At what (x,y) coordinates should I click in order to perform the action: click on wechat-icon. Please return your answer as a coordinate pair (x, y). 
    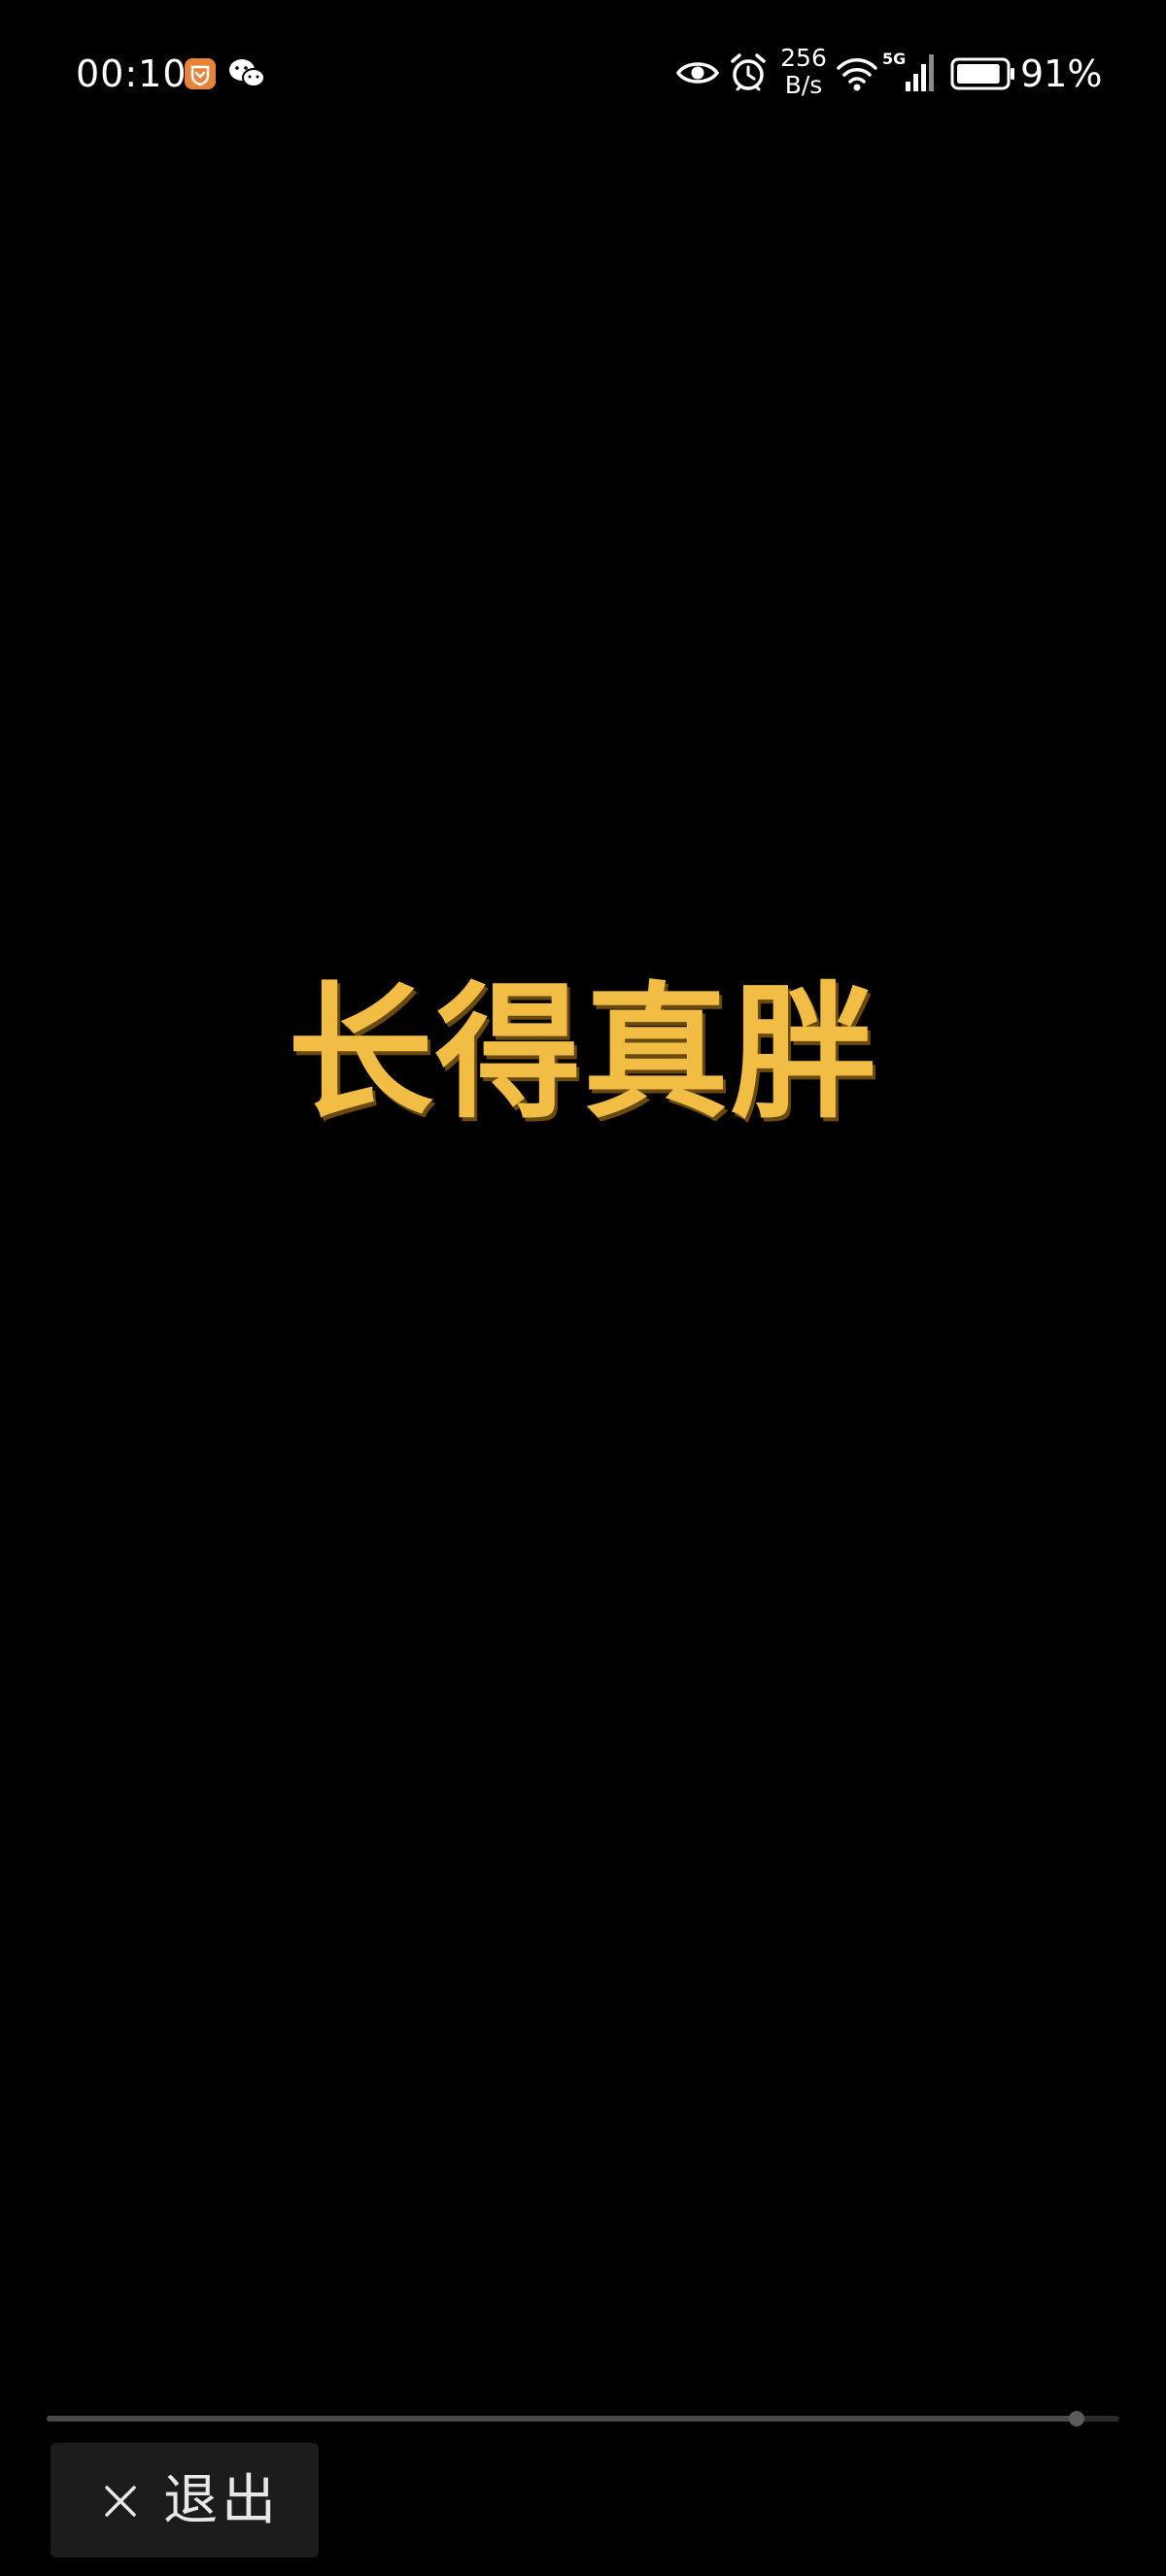
    Looking at the image, I should click on (246, 73).